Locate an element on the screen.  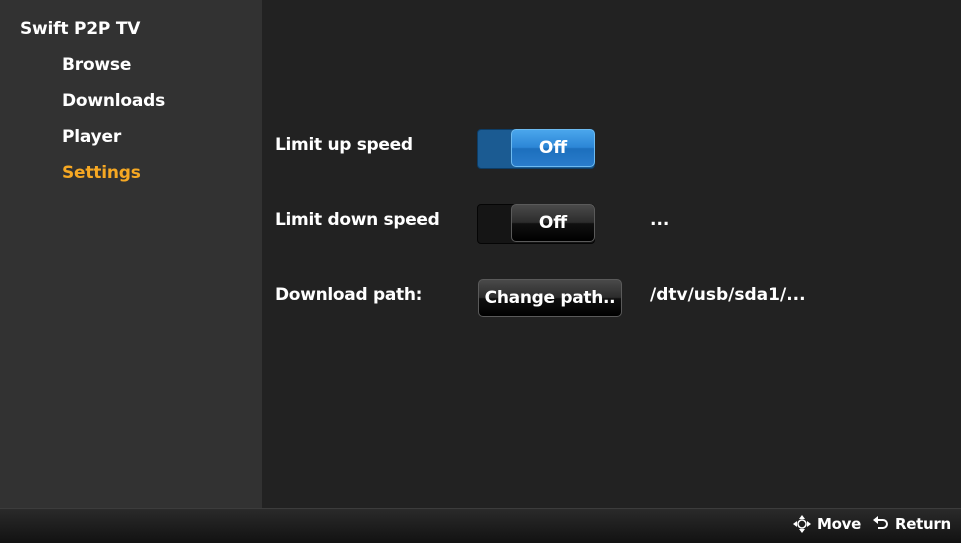
limit-down-speed-toggle: Off is located at coordinates (536, 224).